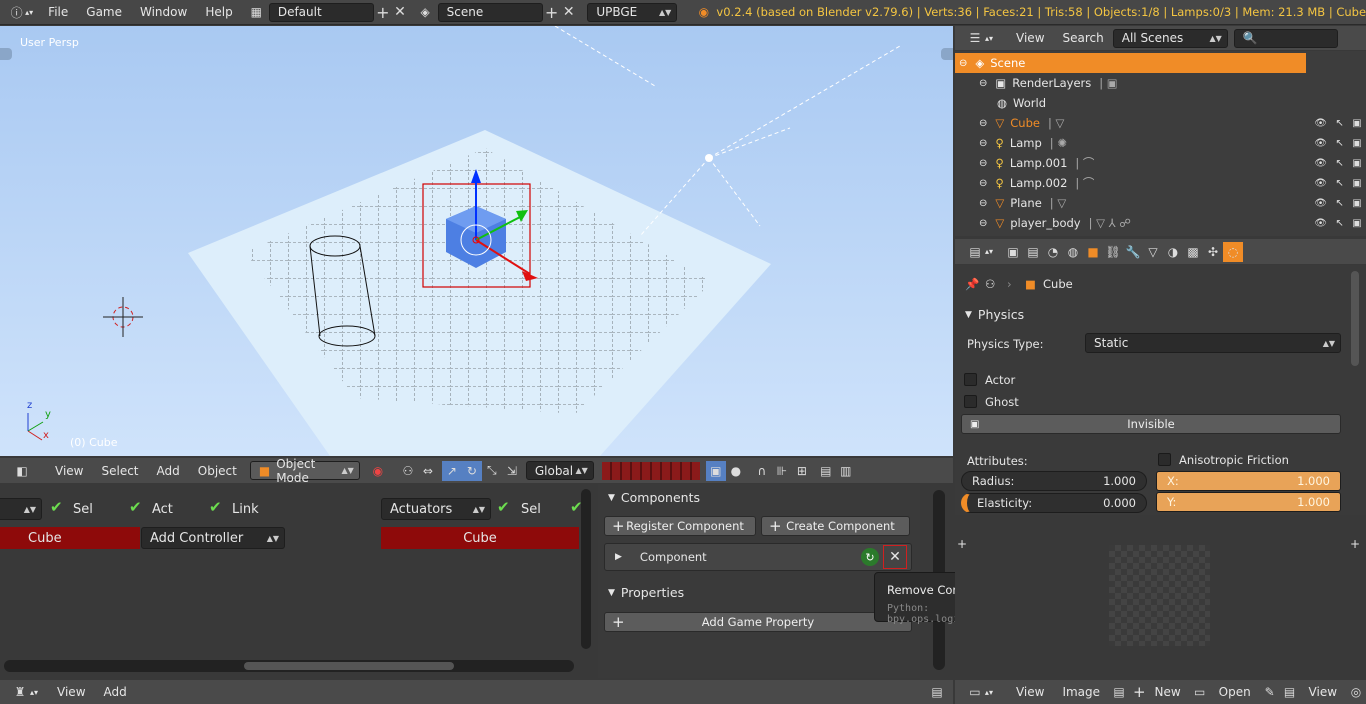  Describe the element at coordinates (492, 471) in the screenshot. I see `scale-icon: ⤡` at that location.